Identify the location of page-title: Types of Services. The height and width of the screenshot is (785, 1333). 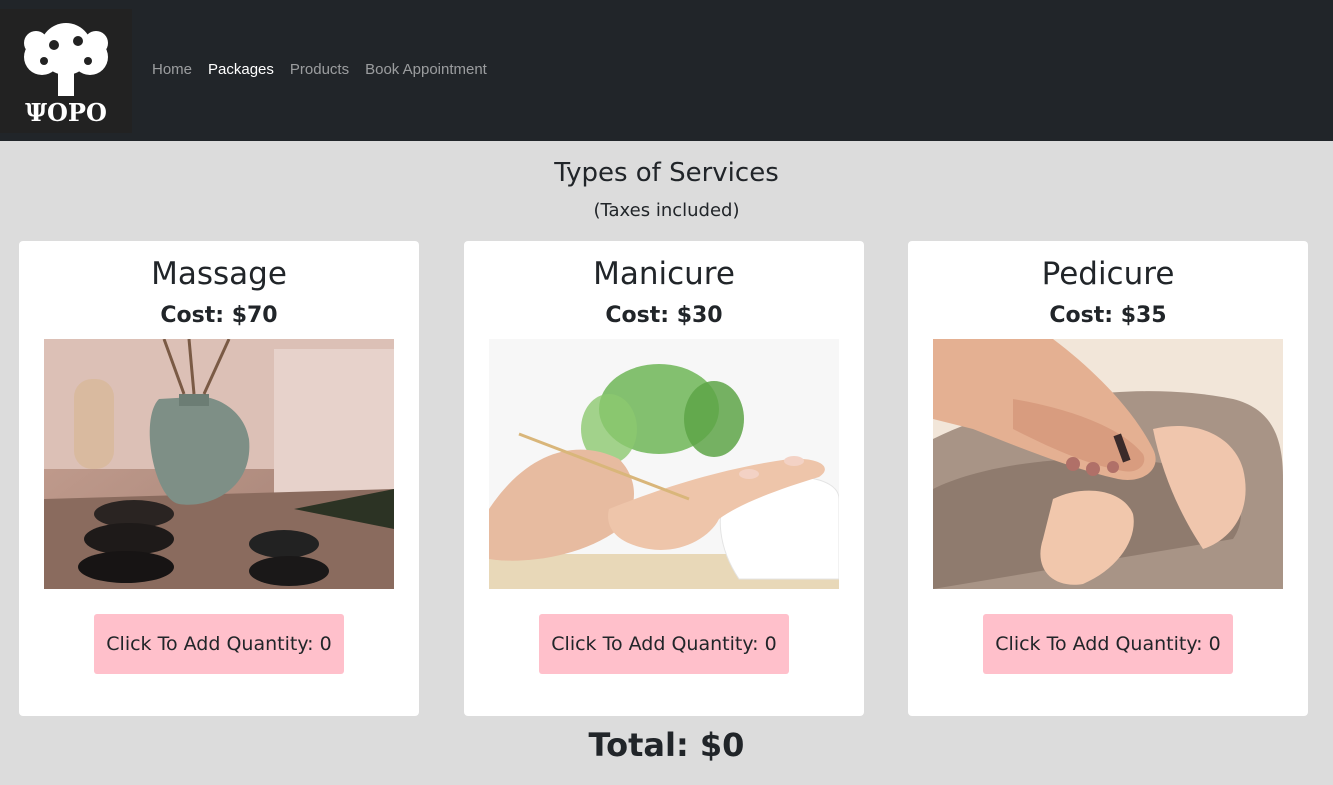
(666, 173).